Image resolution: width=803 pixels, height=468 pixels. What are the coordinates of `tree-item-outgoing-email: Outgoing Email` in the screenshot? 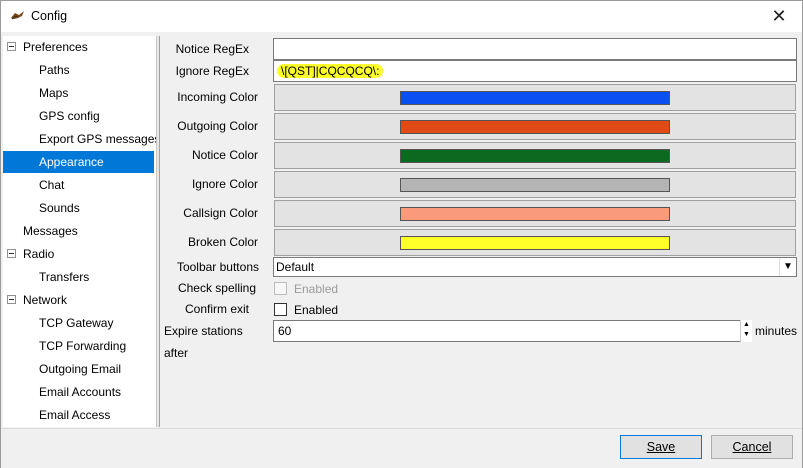 It's located at (80, 369).